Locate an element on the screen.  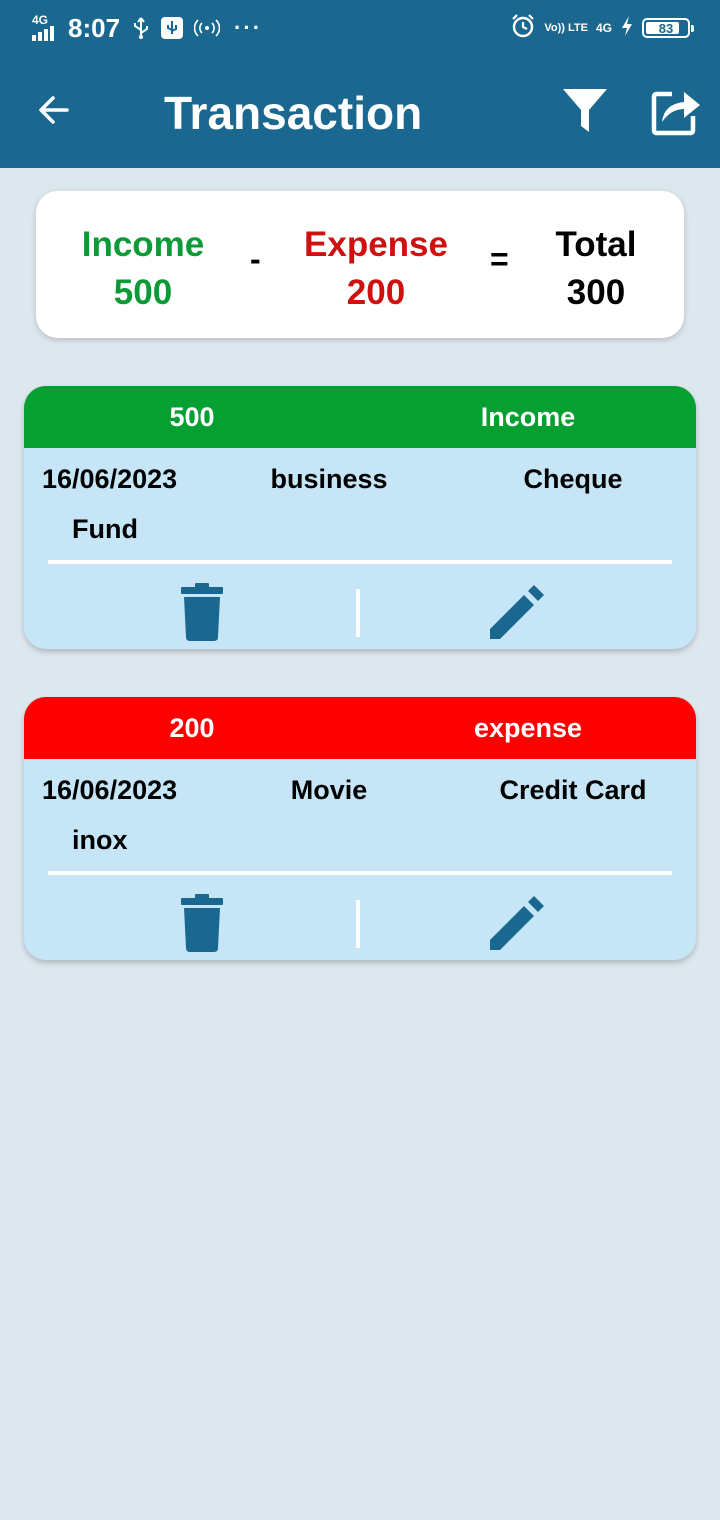
more-dots-icon: ··· is located at coordinates (248, 27).